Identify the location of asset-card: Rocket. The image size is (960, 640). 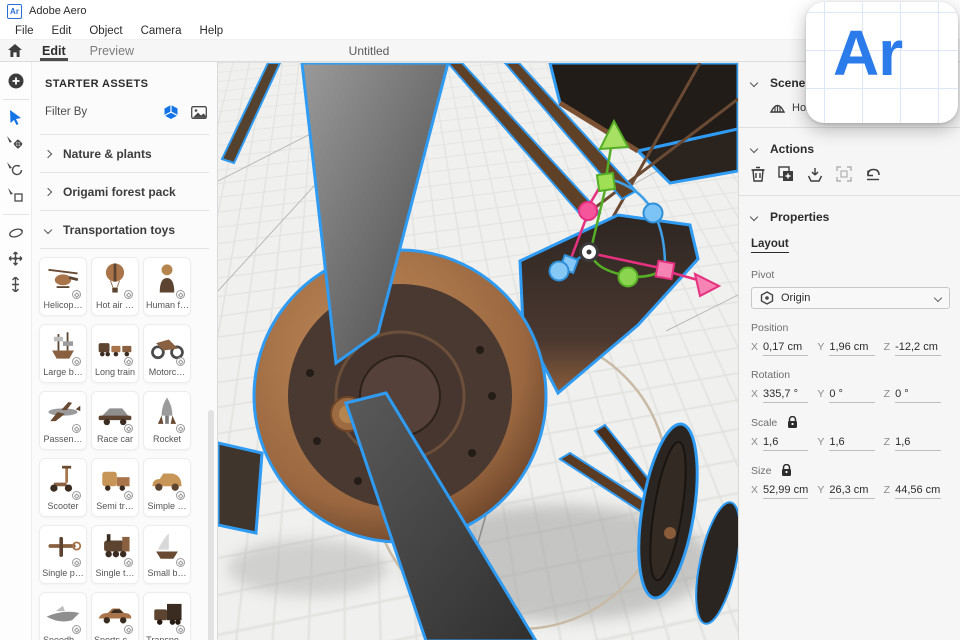
(167, 420).